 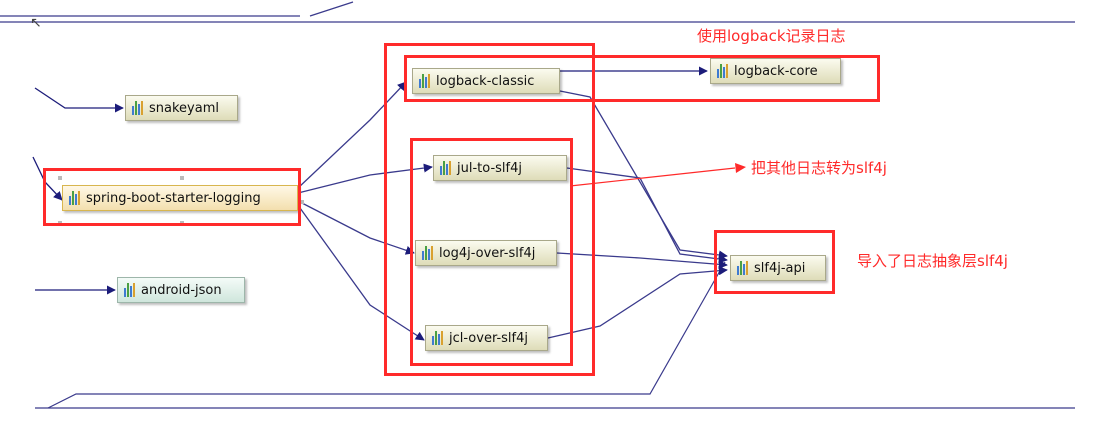 What do you see at coordinates (819, 168) in the screenshot?
I see `annotation-convert: 把其他日志转为slf4j` at bounding box center [819, 168].